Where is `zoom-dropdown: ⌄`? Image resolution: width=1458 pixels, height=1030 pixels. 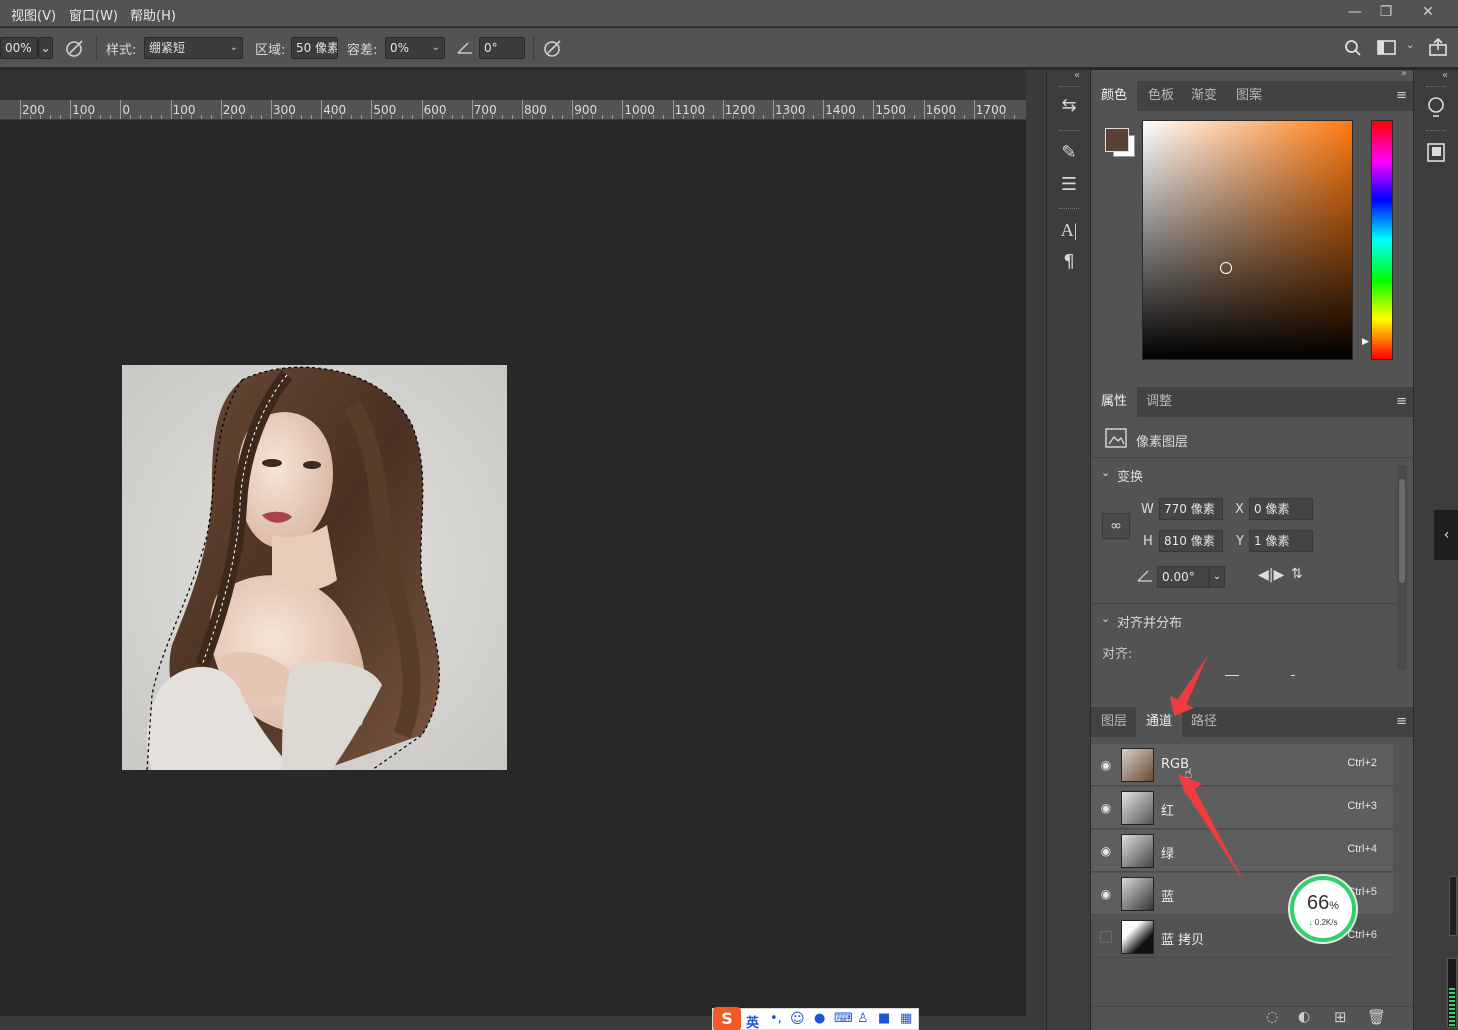
zoom-dropdown: ⌄ is located at coordinates (45, 48).